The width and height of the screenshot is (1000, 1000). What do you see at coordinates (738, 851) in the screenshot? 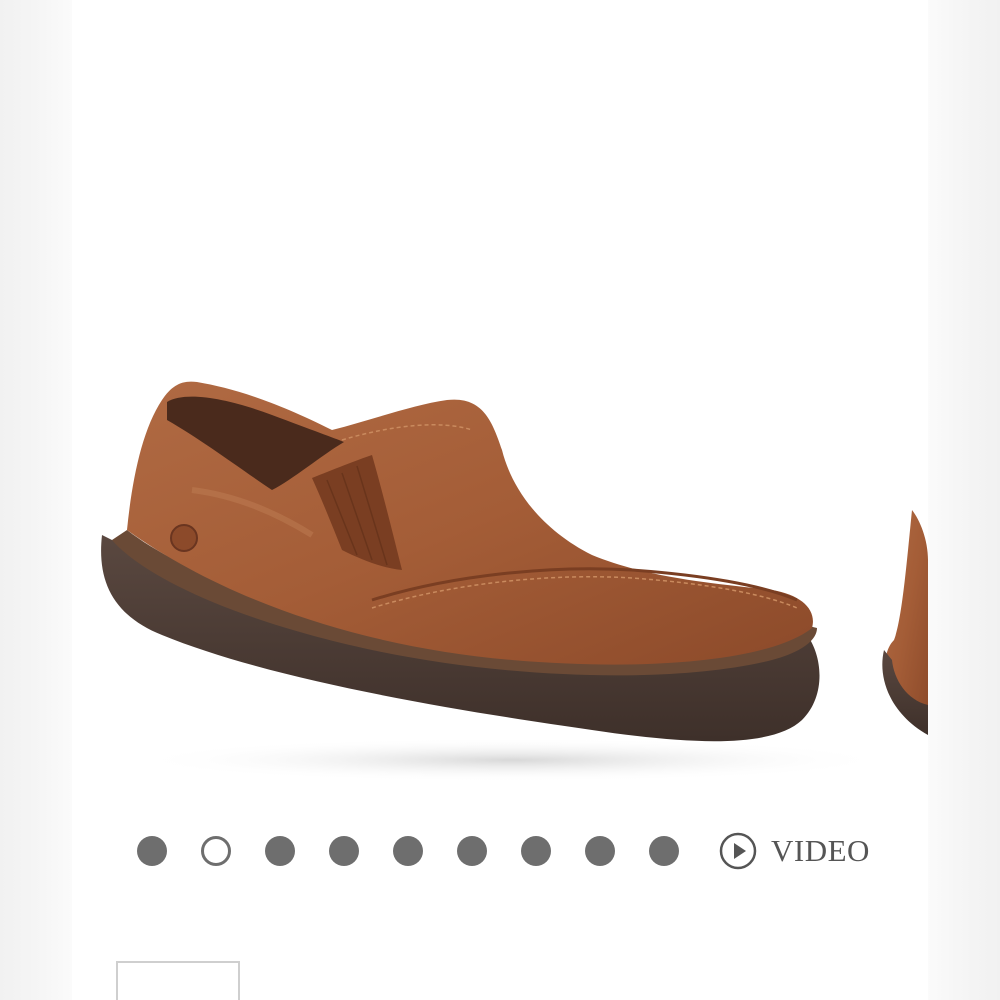
I see `play-circle-icon` at bounding box center [738, 851].